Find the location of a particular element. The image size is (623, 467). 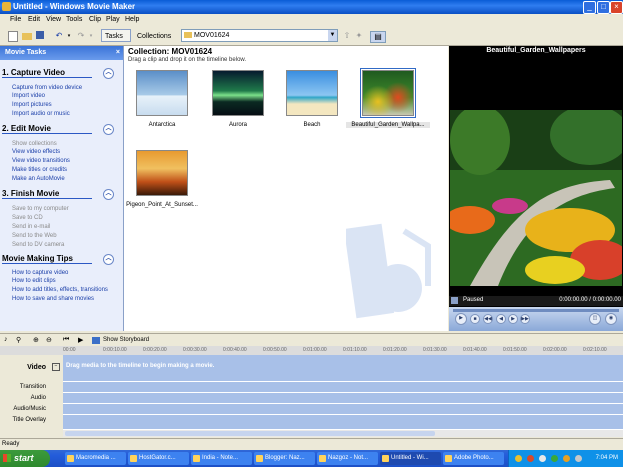

link-tip-capture: How to capture video is located at coordinates (40, 273).